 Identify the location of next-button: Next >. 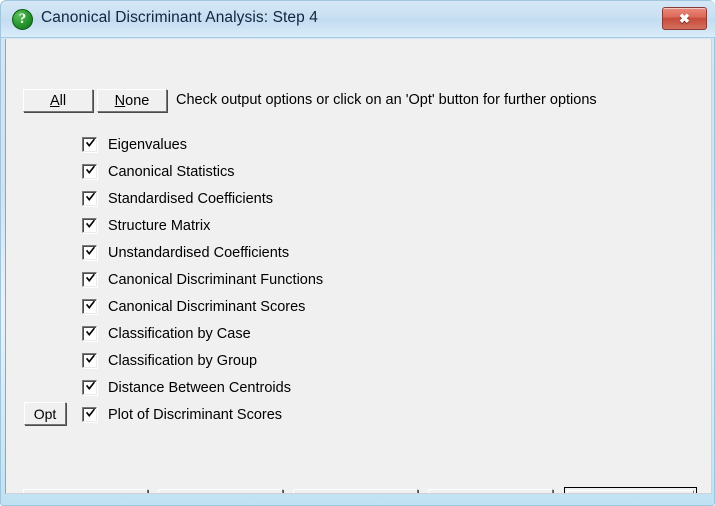
(490, 491).